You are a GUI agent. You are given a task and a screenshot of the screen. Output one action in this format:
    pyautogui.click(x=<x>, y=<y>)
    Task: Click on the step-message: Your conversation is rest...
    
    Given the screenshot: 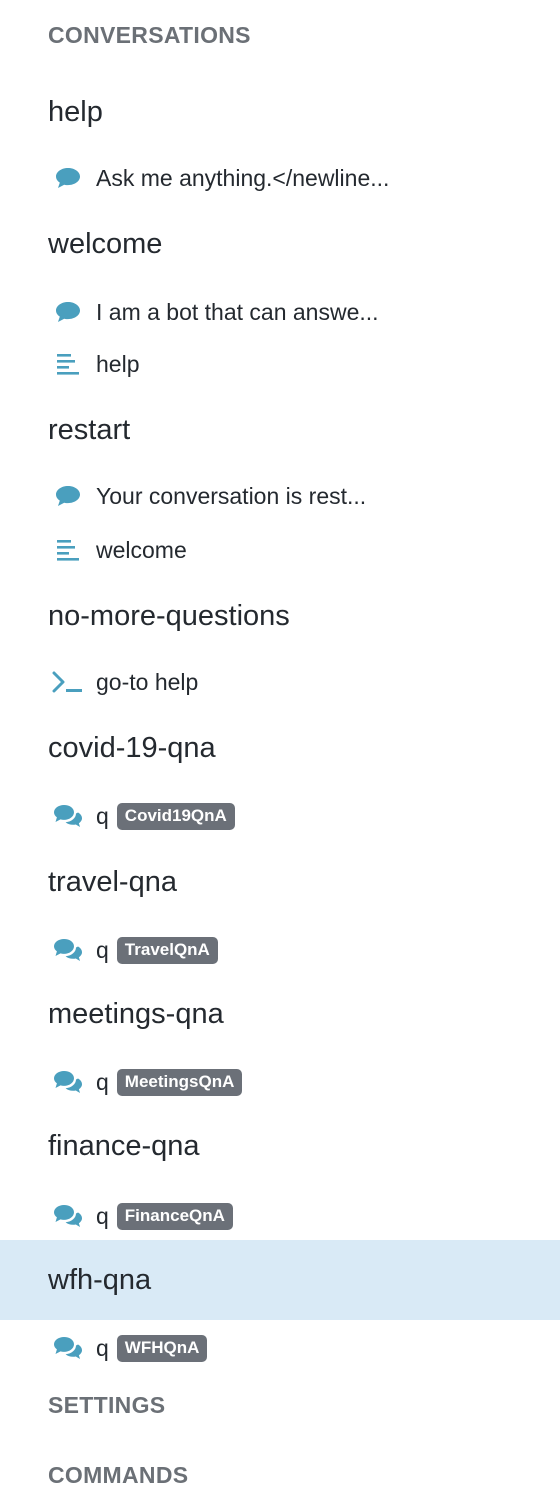 What is the action you would take?
    pyautogui.click(x=209, y=496)
    